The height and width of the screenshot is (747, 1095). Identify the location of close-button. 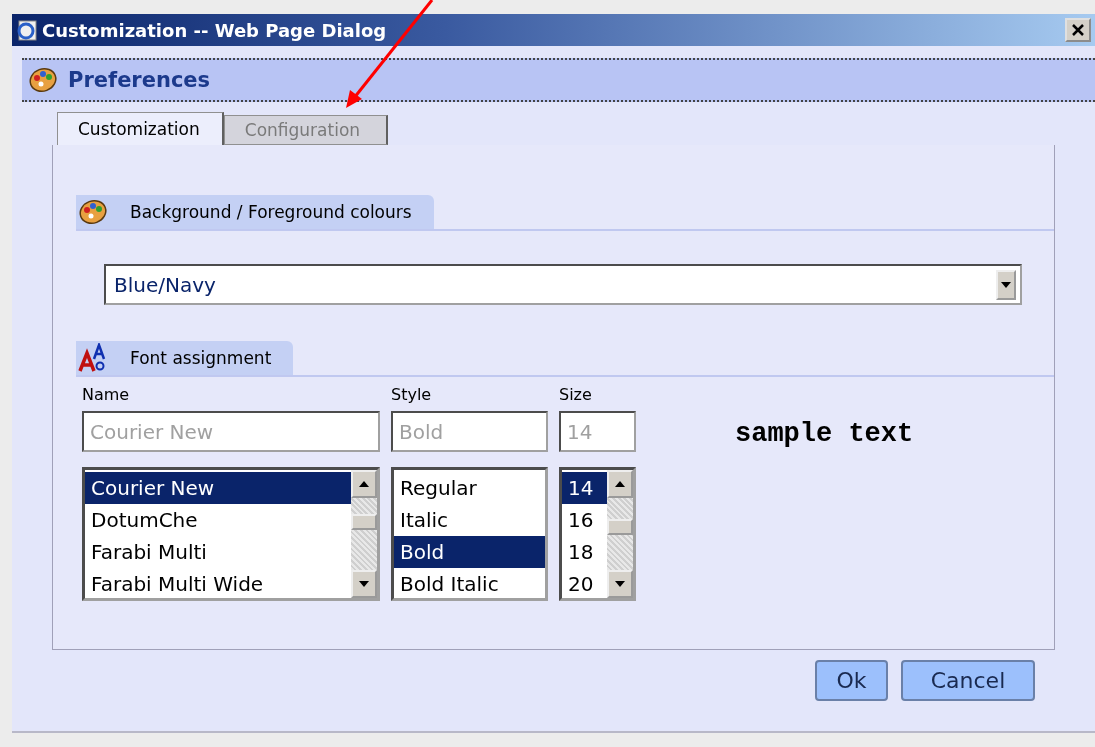
(1078, 30).